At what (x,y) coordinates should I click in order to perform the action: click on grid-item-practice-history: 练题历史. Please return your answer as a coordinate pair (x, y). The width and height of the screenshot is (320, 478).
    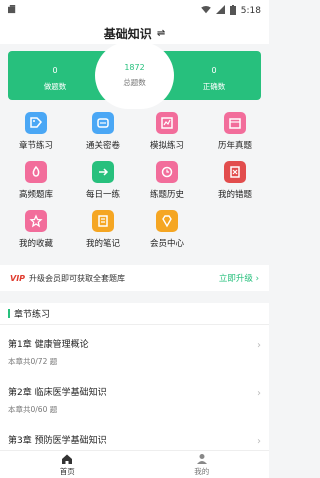
    Looking at the image, I should click on (167, 180).